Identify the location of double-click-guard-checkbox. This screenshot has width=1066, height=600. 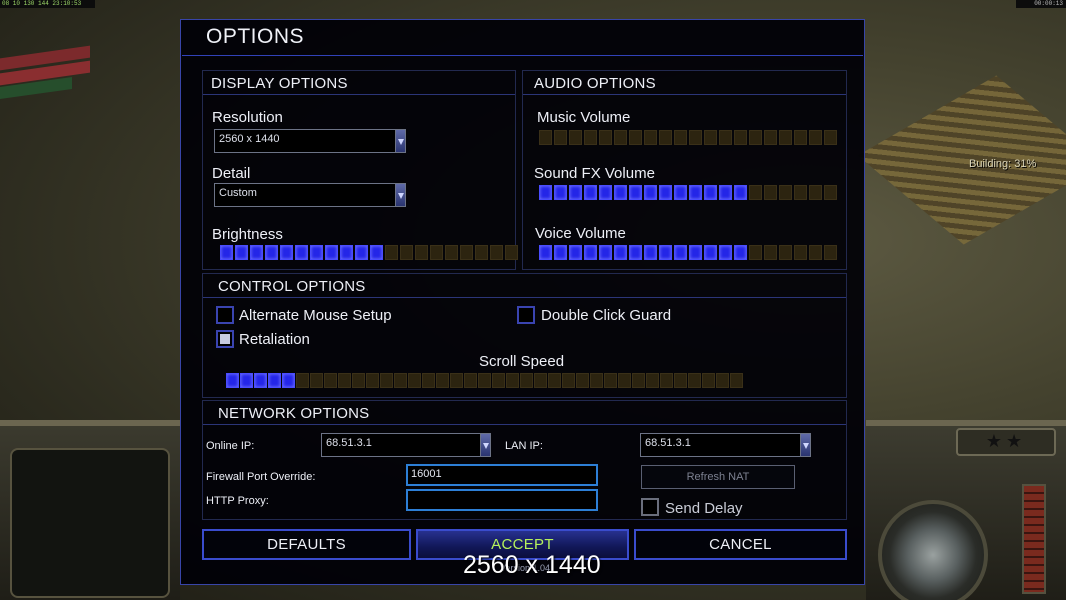
(526, 315).